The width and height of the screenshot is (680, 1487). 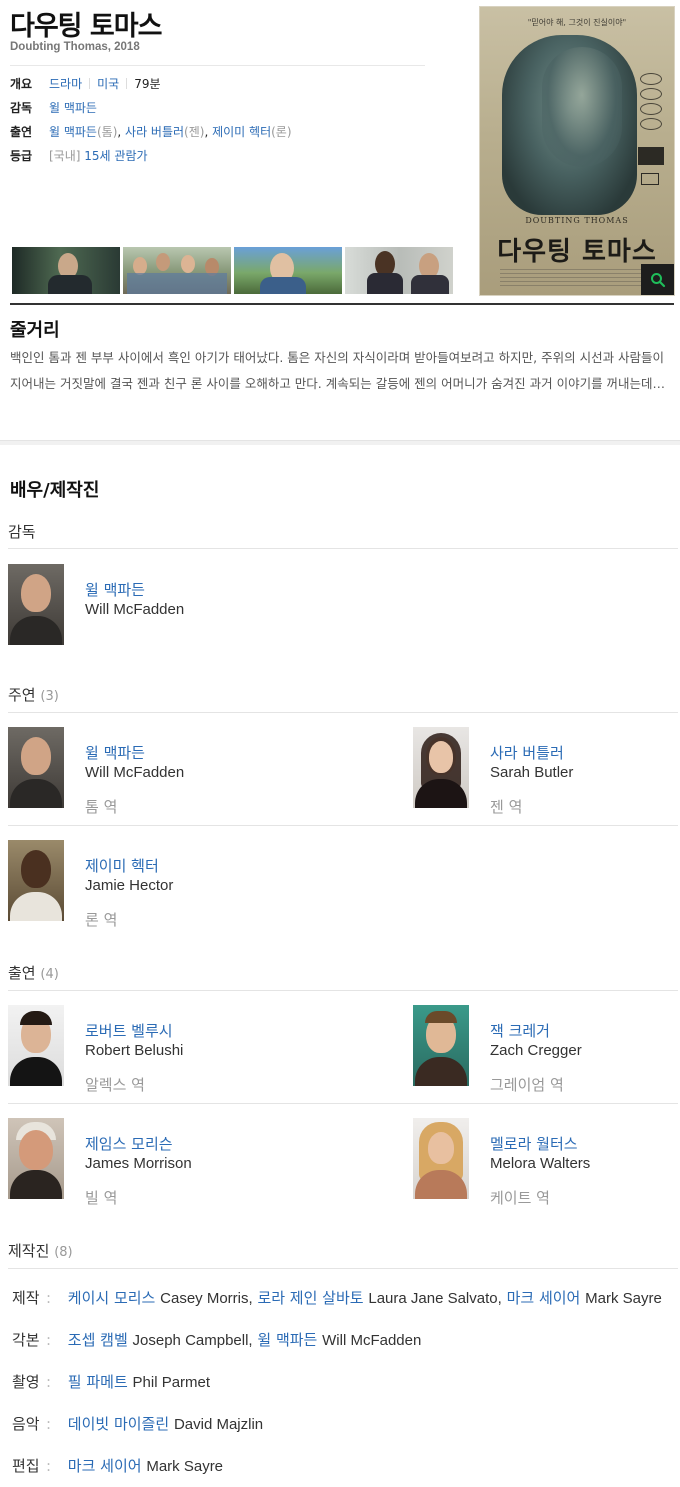 What do you see at coordinates (85, 83) in the screenshot?
I see `info-overview-row: 개요 드라마 미국 79분` at bounding box center [85, 83].